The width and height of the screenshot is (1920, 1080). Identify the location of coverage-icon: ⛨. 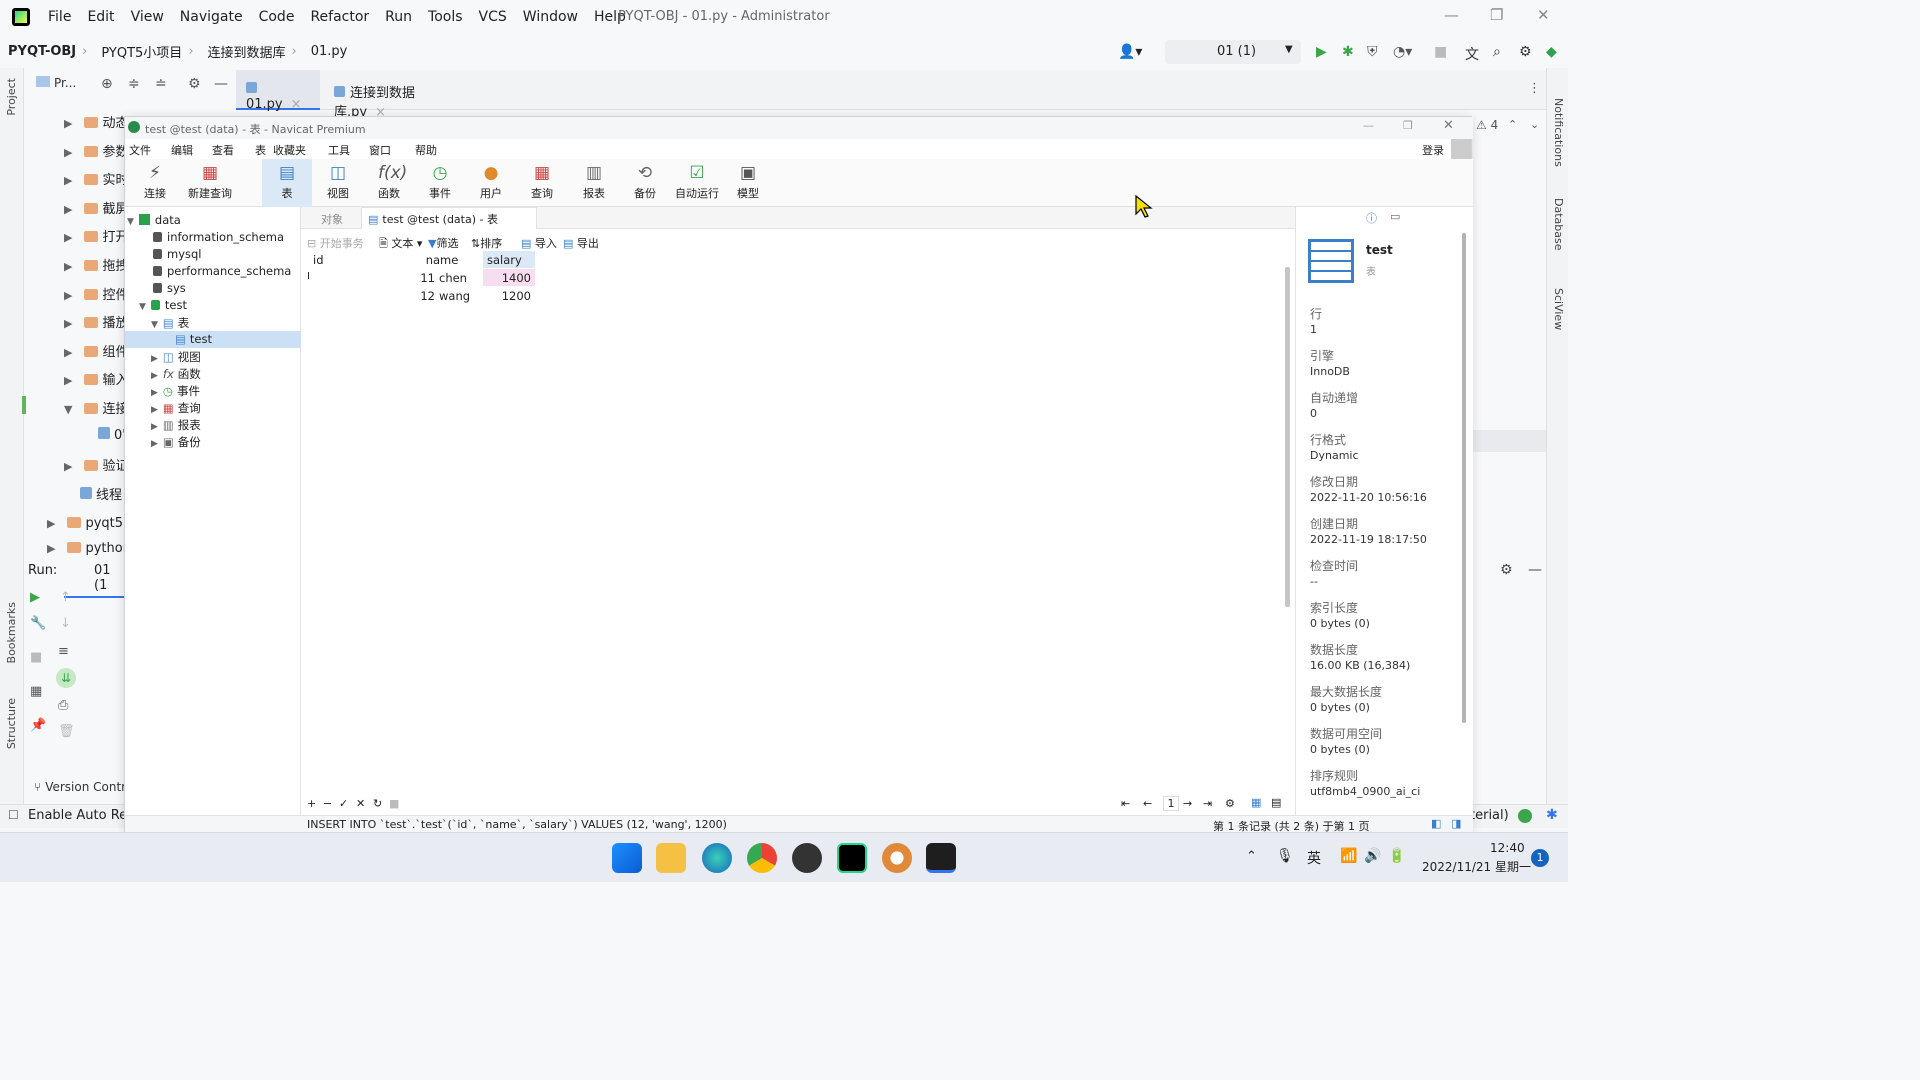
(1372, 52).